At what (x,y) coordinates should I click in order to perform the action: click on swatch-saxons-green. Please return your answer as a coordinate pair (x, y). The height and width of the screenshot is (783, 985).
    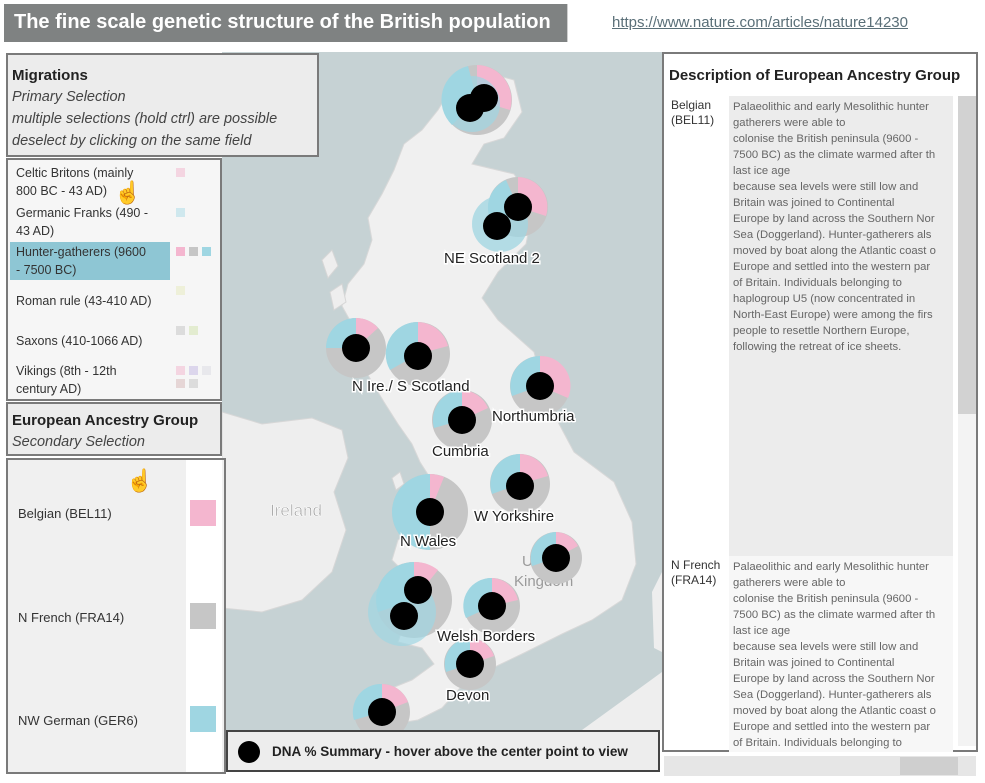
    Looking at the image, I should click on (193, 330).